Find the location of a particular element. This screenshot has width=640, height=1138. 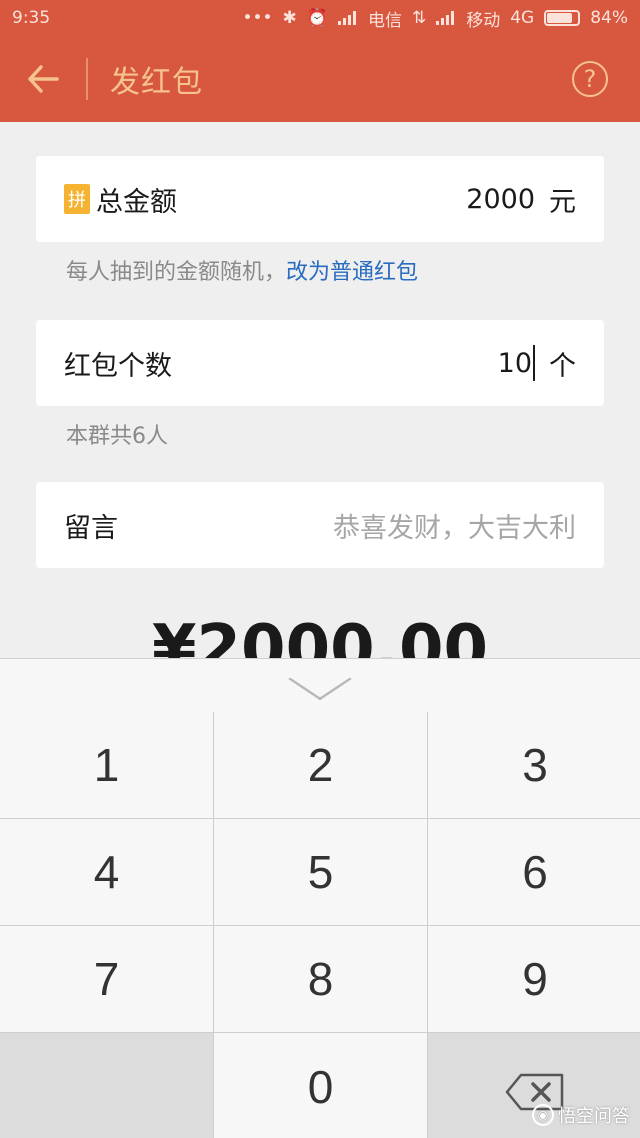

arrow-left-icon is located at coordinates (43, 79).